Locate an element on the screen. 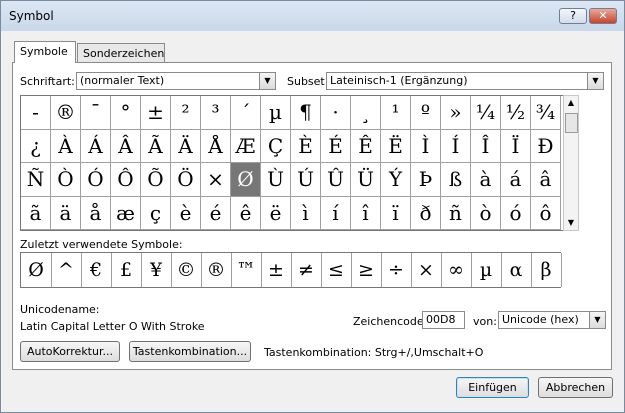 The width and height of the screenshot is (625, 413). symbol-cell: Đ is located at coordinates (546, 146).